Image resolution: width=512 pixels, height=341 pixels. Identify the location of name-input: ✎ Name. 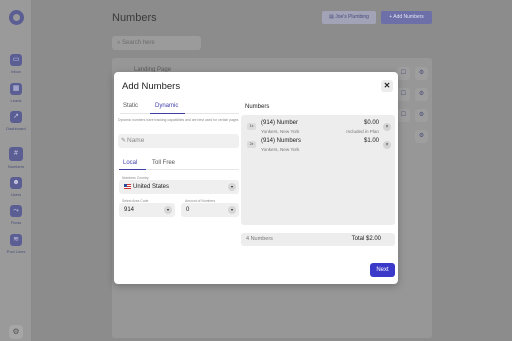
(178, 141).